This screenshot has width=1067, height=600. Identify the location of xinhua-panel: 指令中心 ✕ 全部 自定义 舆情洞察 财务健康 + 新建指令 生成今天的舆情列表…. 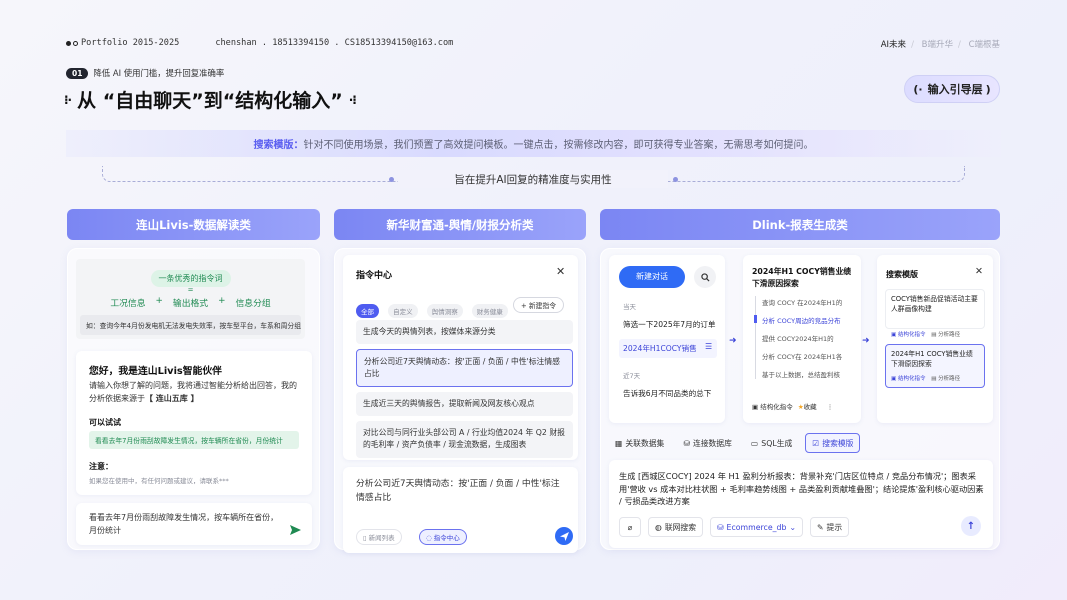
(460, 400).